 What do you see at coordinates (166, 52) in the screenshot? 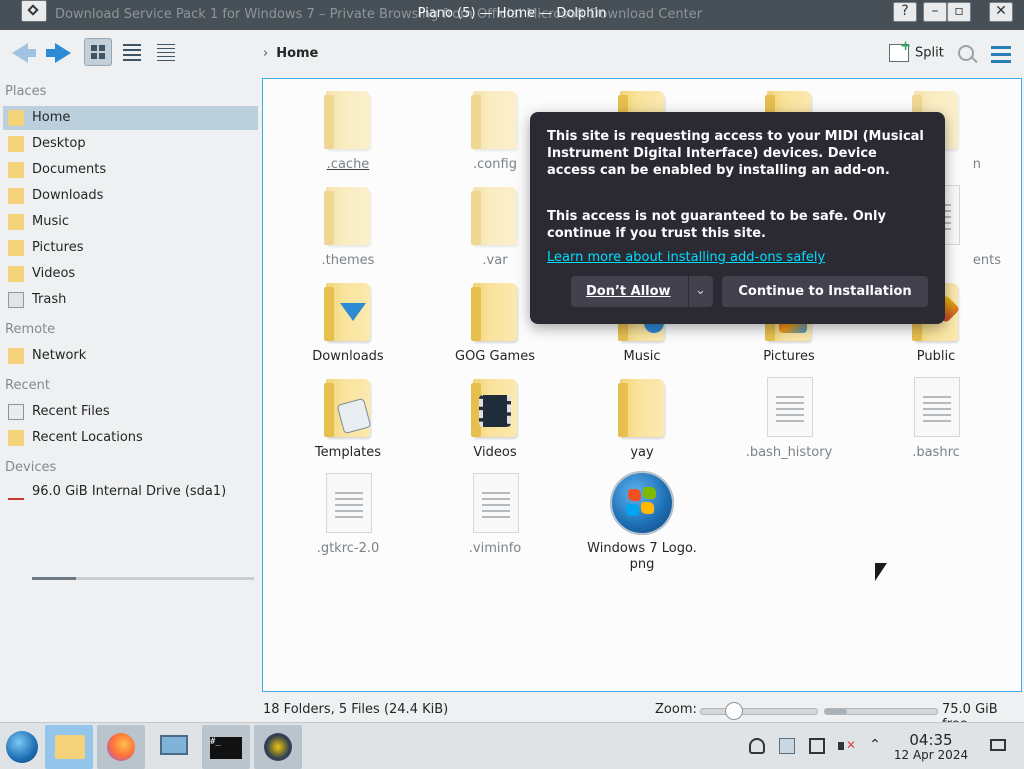
I see `details-view-button` at bounding box center [166, 52].